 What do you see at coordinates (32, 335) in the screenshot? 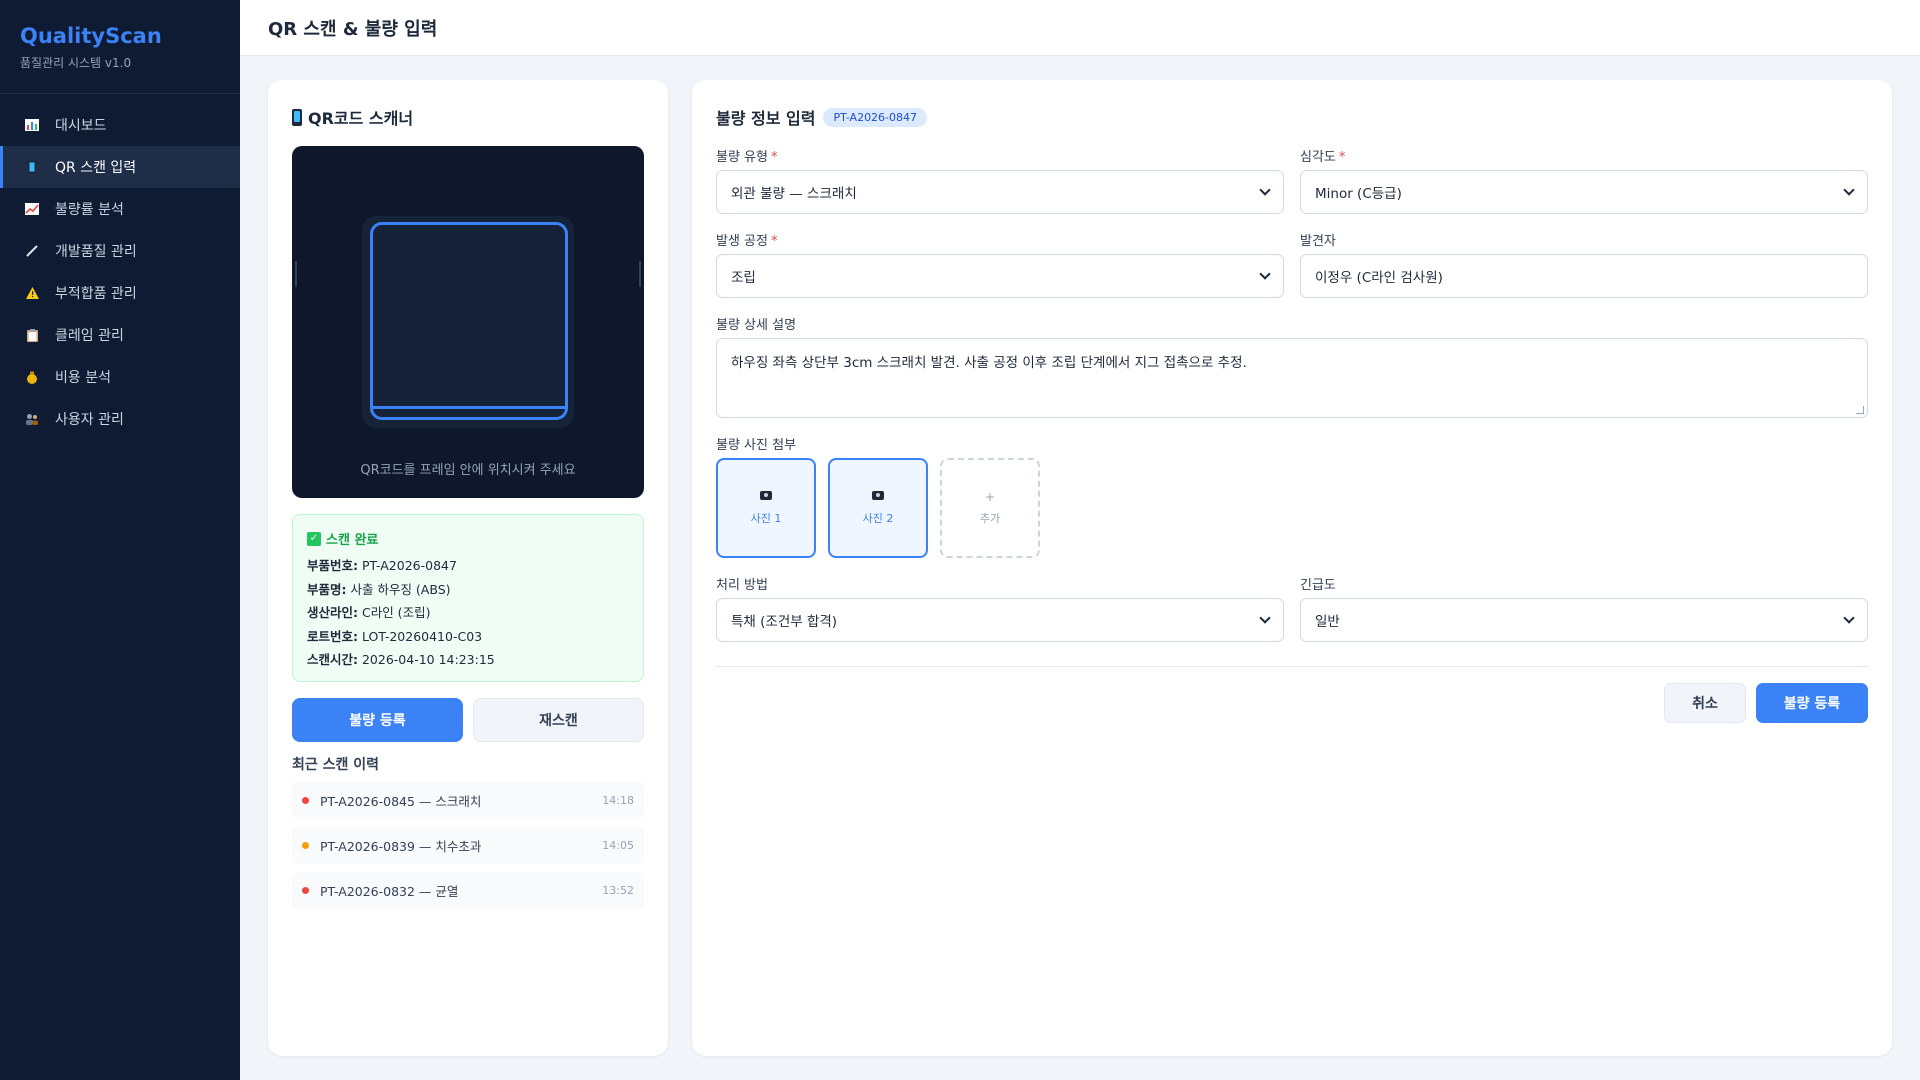
I see `clipboard-icon` at bounding box center [32, 335].